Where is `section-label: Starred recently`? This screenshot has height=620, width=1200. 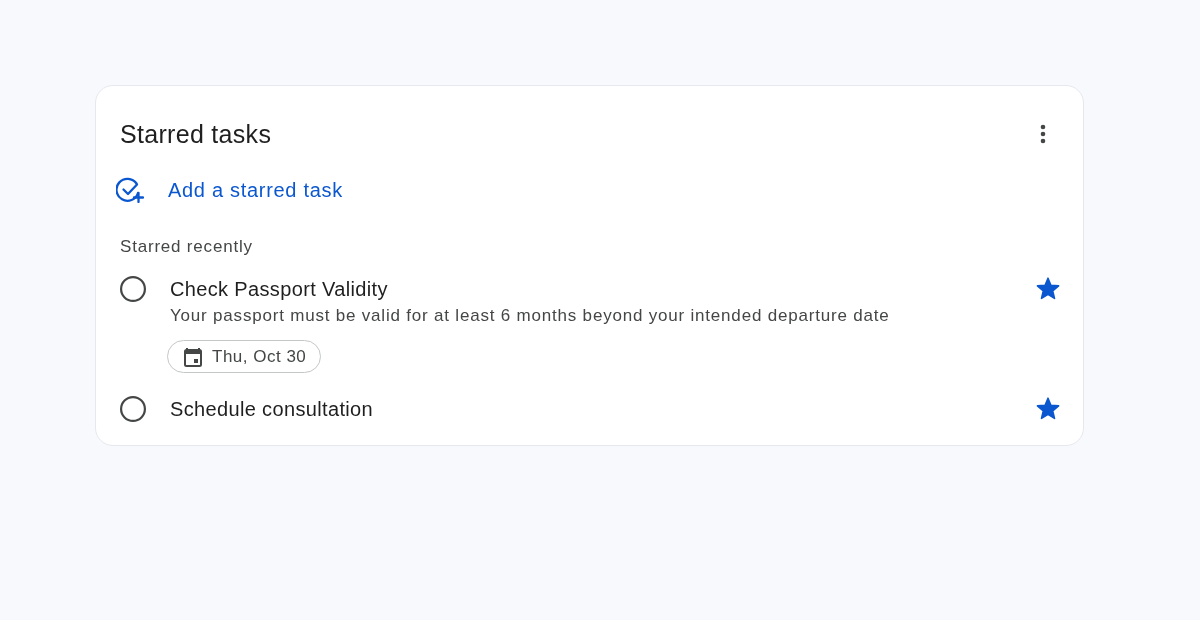 section-label: Starred recently is located at coordinates (186, 247).